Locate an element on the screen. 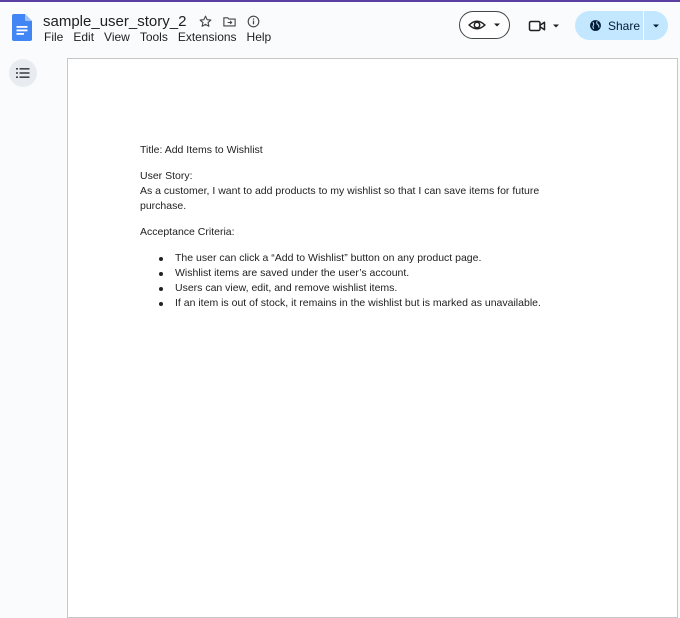  list-icon is located at coordinates (23, 73).